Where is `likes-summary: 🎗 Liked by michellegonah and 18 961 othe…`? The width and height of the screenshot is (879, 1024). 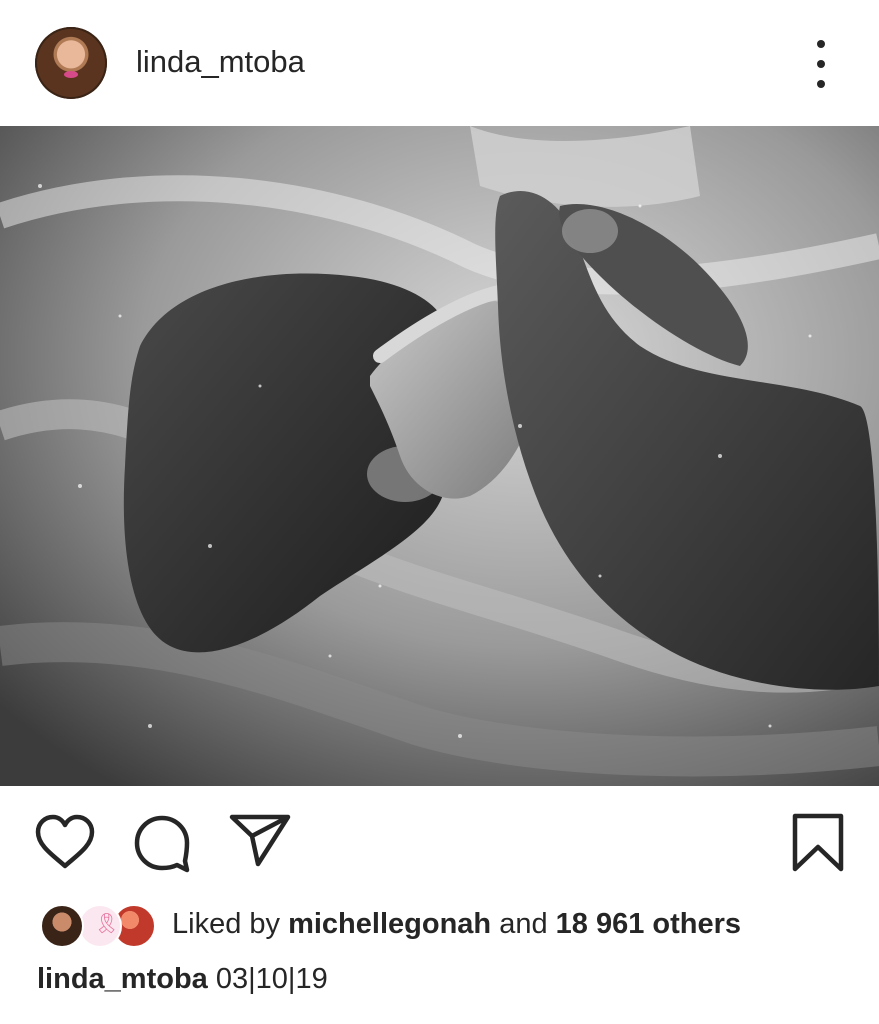
likes-summary: 🎗 Liked by michellegonah and 18 961 othe… is located at coordinates (439, 926).